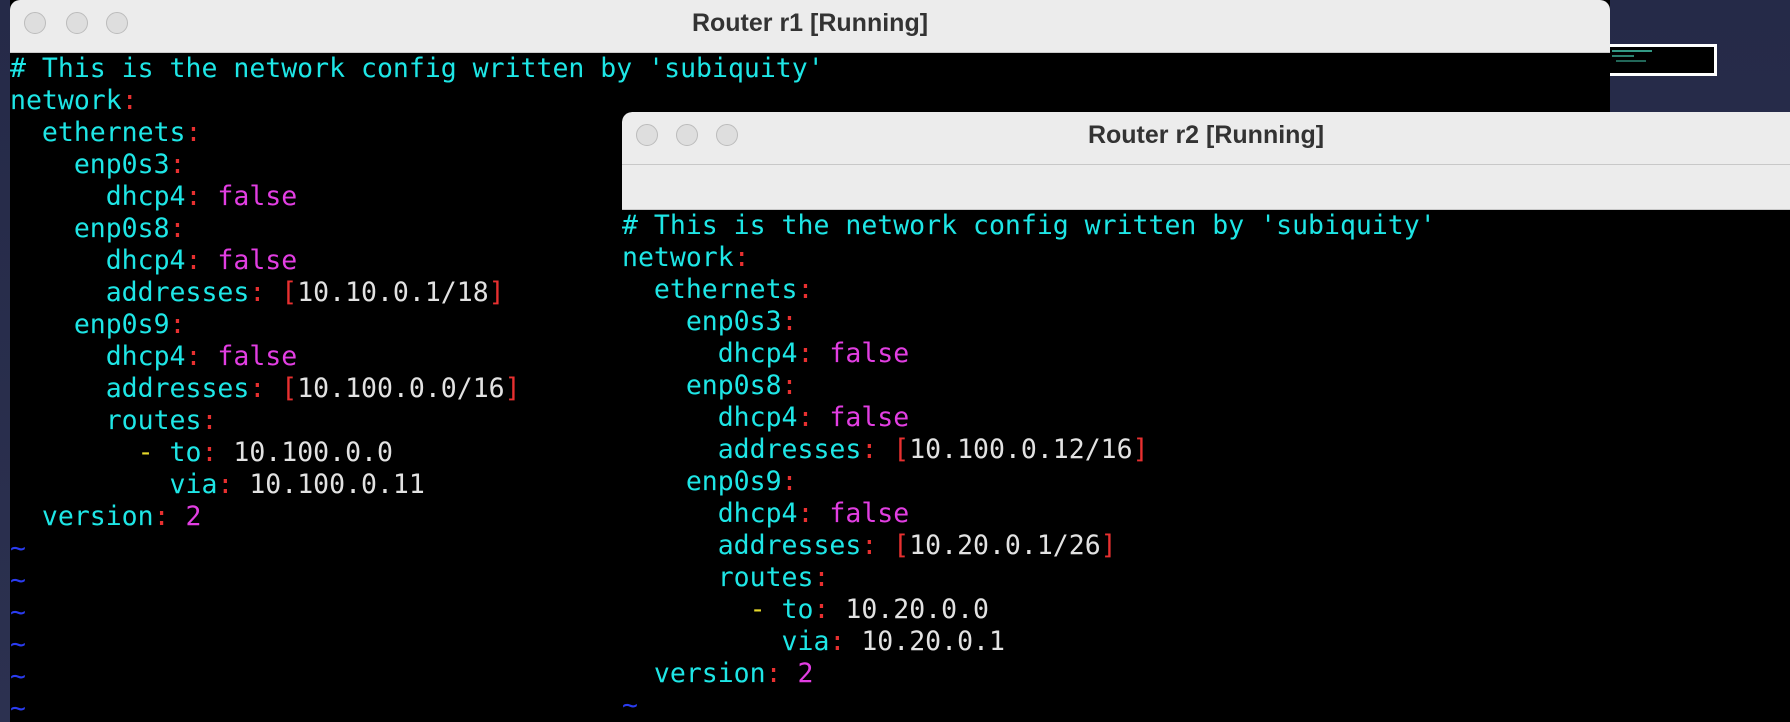  What do you see at coordinates (1206, 546) in the screenshot?
I see `terminal-line: addresses: [10.20.0.1/26]` at bounding box center [1206, 546].